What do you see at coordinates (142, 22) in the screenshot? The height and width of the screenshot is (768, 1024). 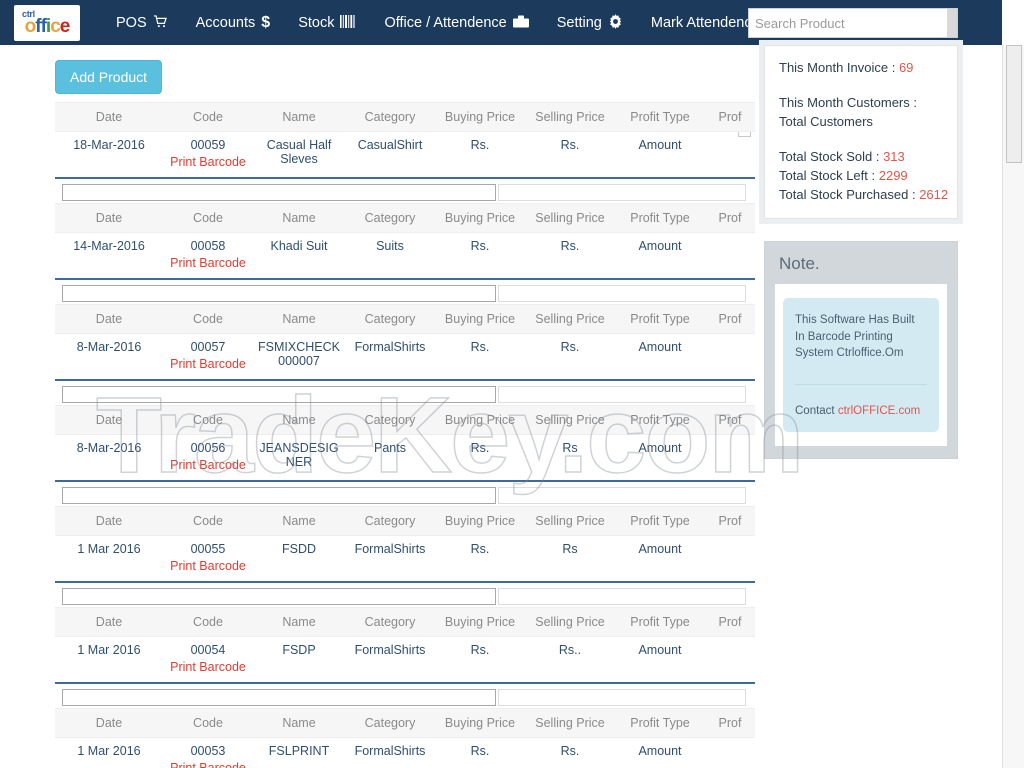 I see `nav-item-pos: POS` at bounding box center [142, 22].